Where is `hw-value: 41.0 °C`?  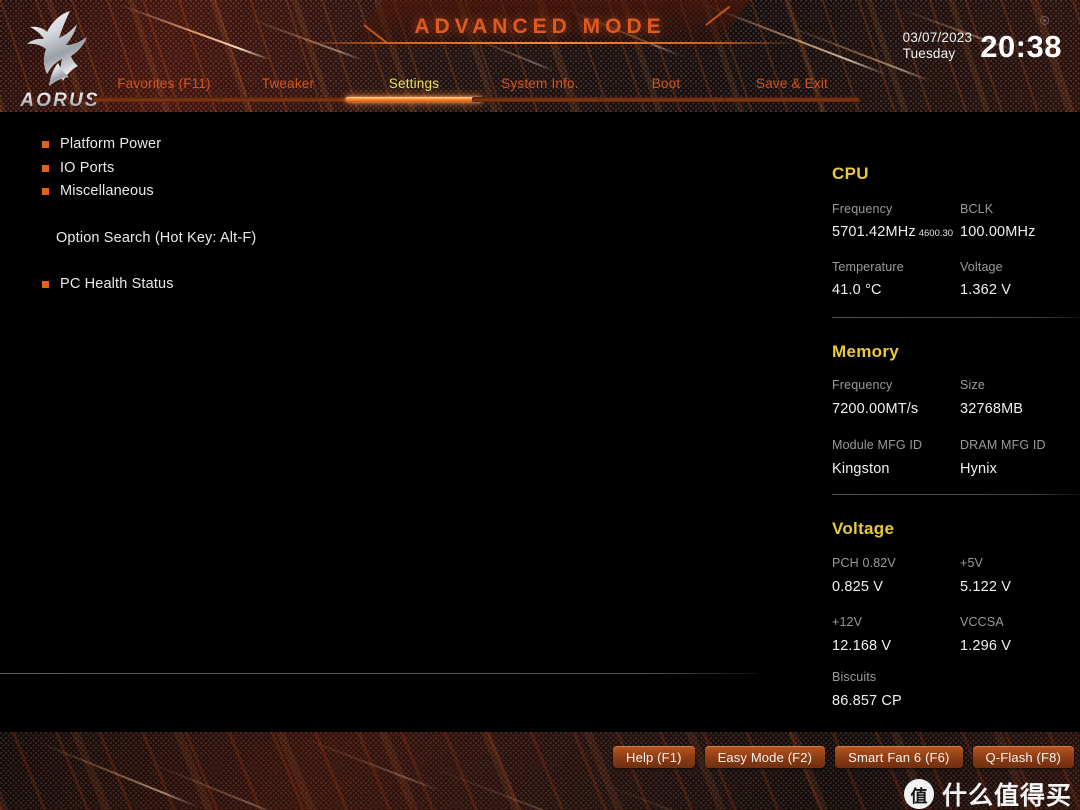
hw-value: 41.0 °C is located at coordinates (857, 290).